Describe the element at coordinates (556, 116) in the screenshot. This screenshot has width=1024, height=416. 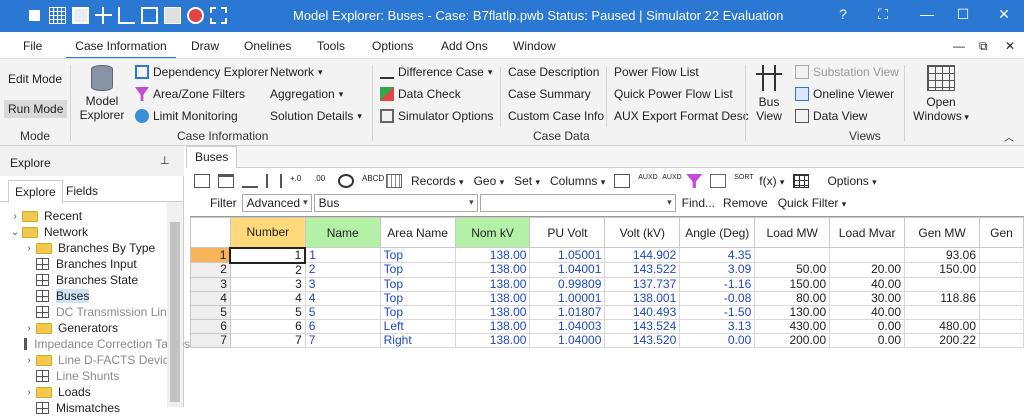
I see `custom-case-info-button: Custom Case Info` at that location.